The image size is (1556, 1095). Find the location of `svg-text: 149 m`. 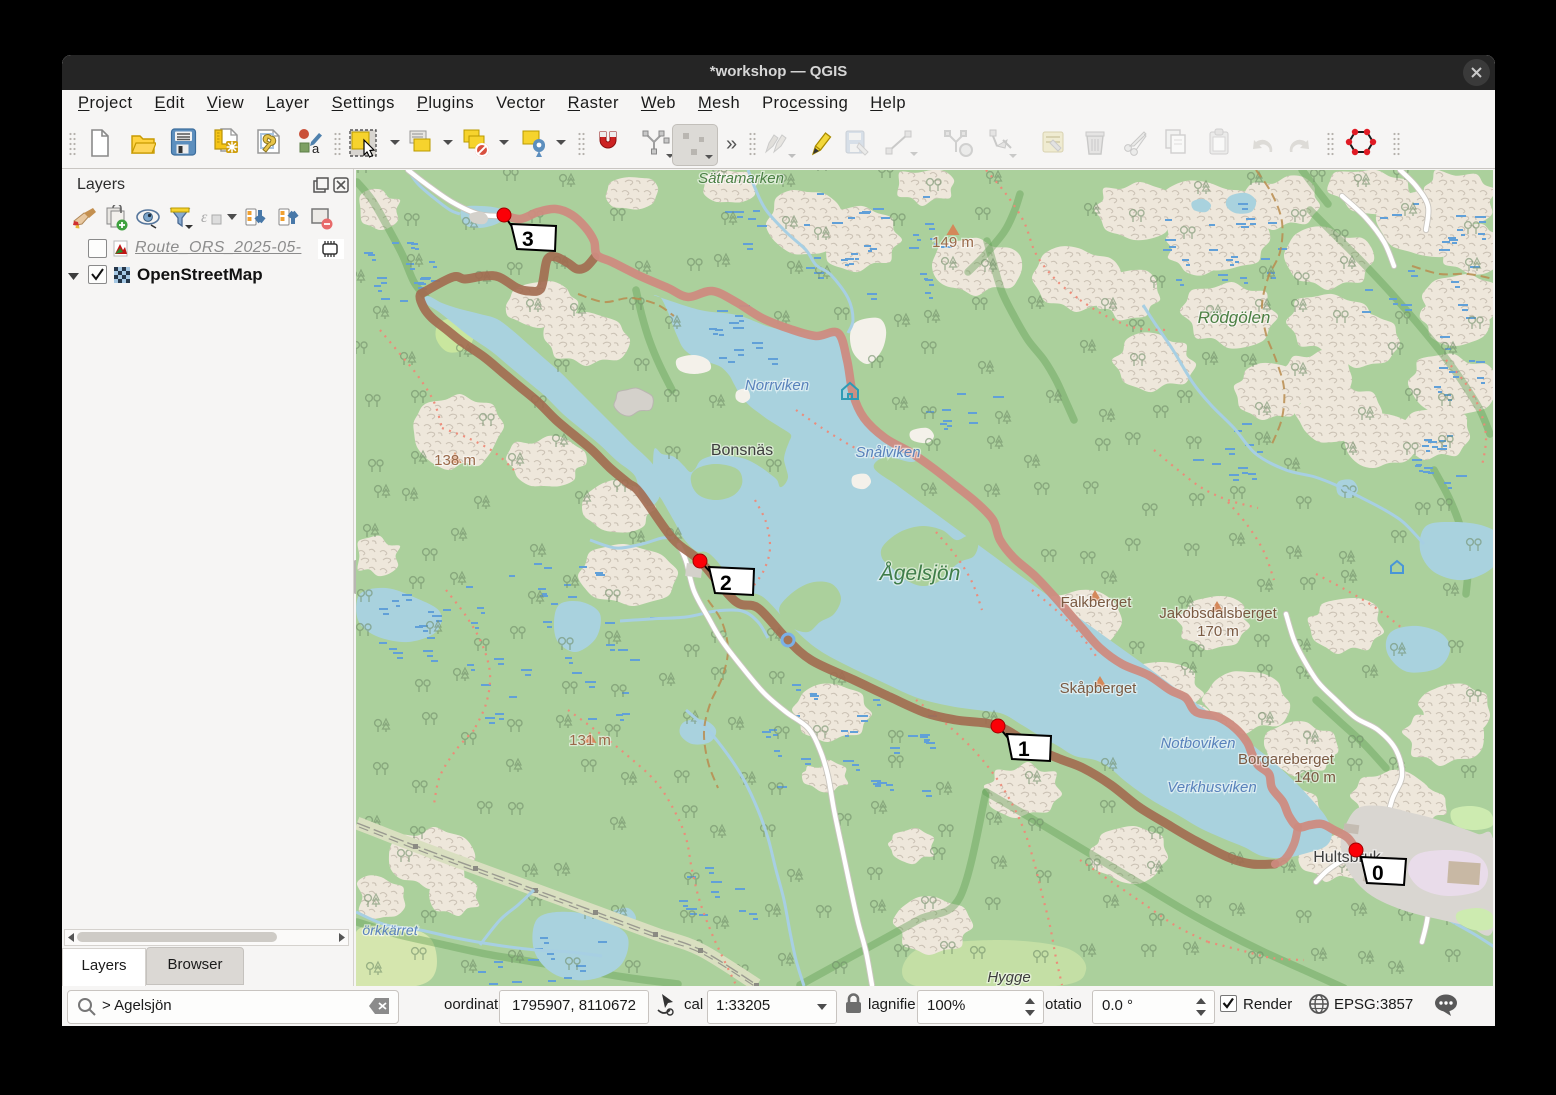

svg-text: 149 m is located at coordinates (953, 242).